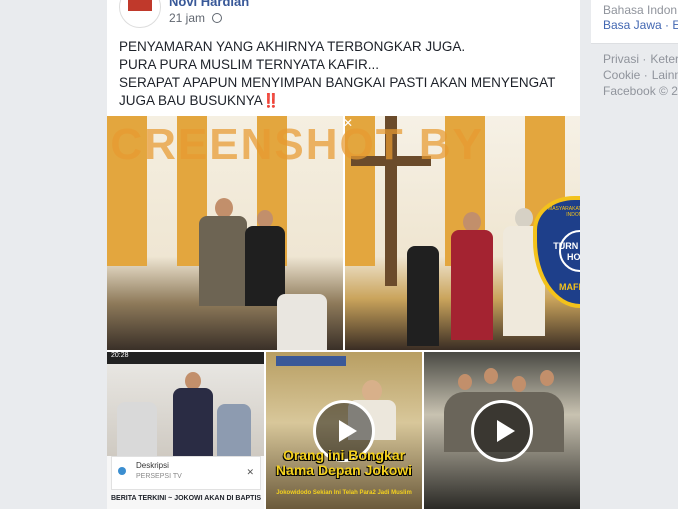 The height and width of the screenshot is (509, 678). What do you see at coordinates (640, 25) in the screenshot?
I see `language-option: Basa Jawa · E` at bounding box center [640, 25].